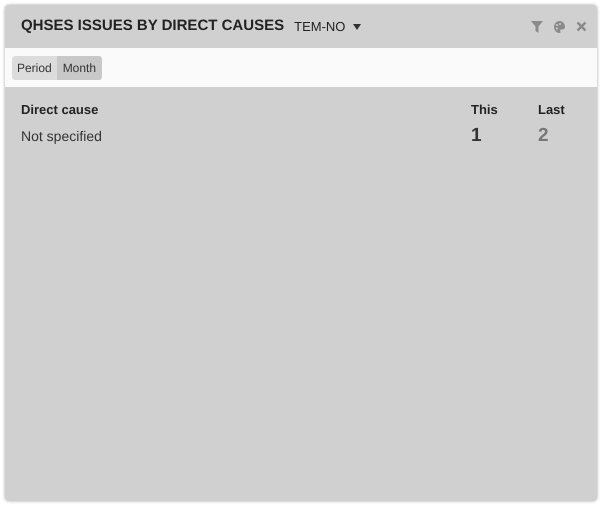  I want to click on widget-title: QHSES ISSUES BY DIRECT CAUSES, so click(152, 26).